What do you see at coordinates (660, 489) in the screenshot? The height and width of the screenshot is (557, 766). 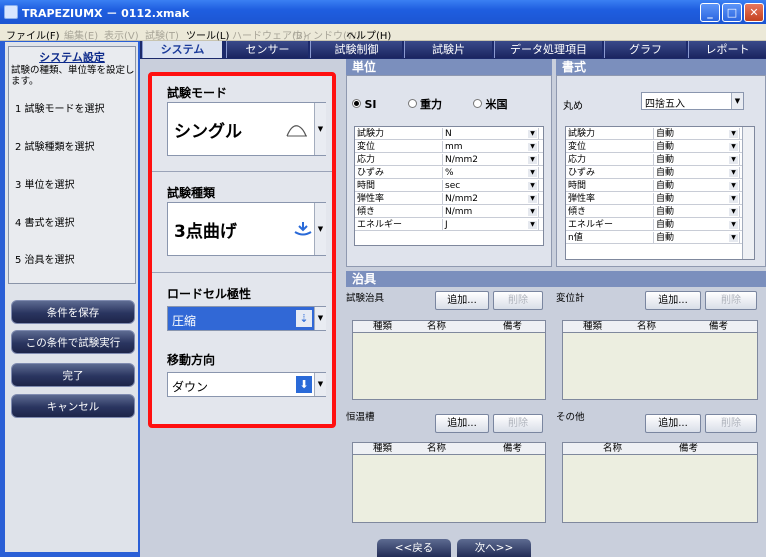 I see `other-table-body` at bounding box center [660, 489].